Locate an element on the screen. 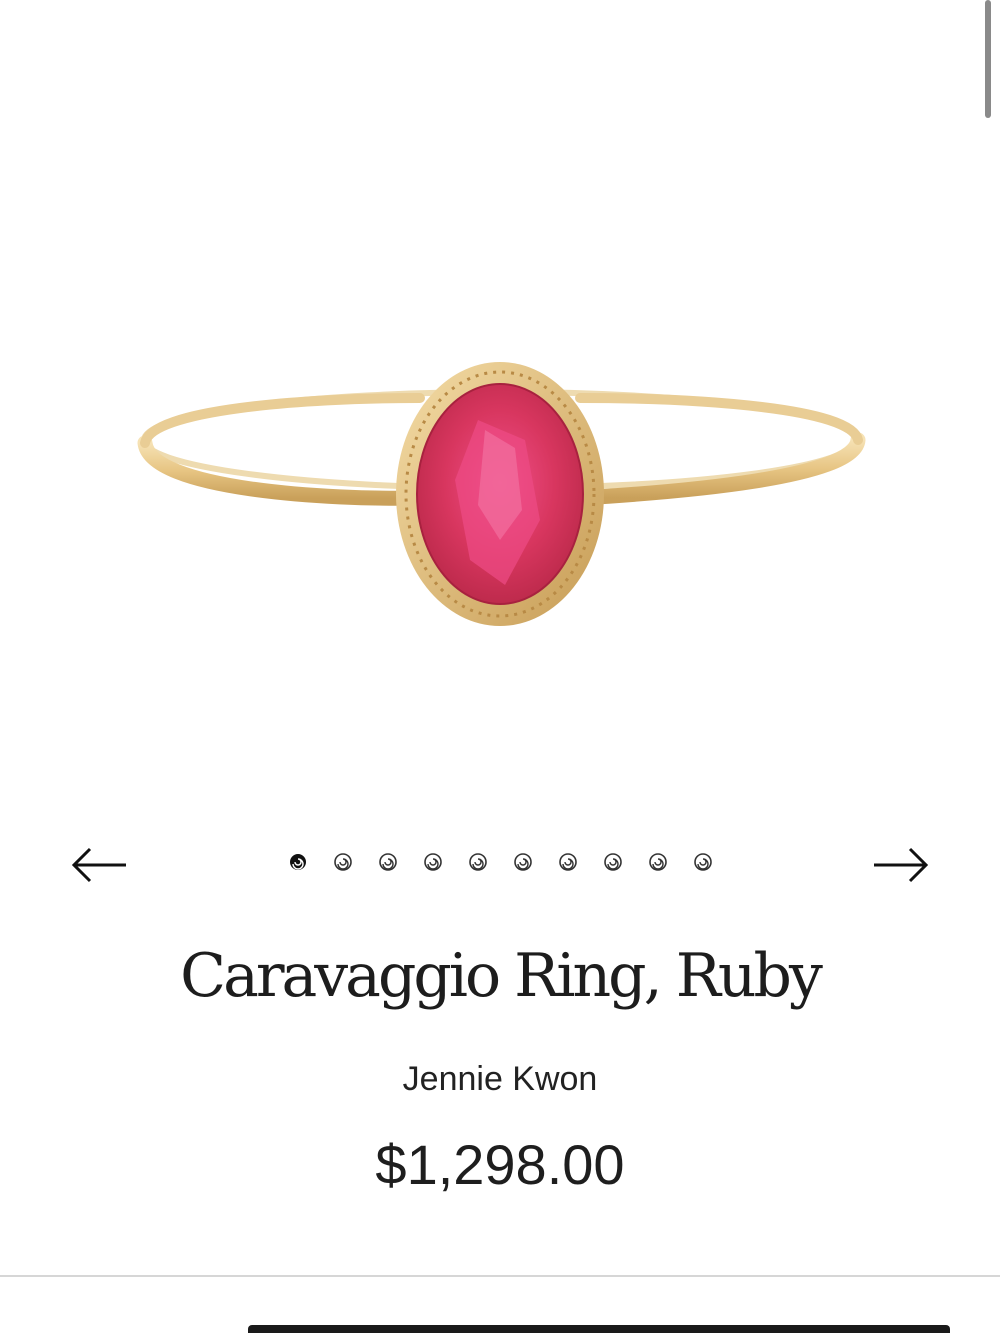 This screenshot has height=1333, width=1000. arrow-left-icon is located at coordinates (98, 865).